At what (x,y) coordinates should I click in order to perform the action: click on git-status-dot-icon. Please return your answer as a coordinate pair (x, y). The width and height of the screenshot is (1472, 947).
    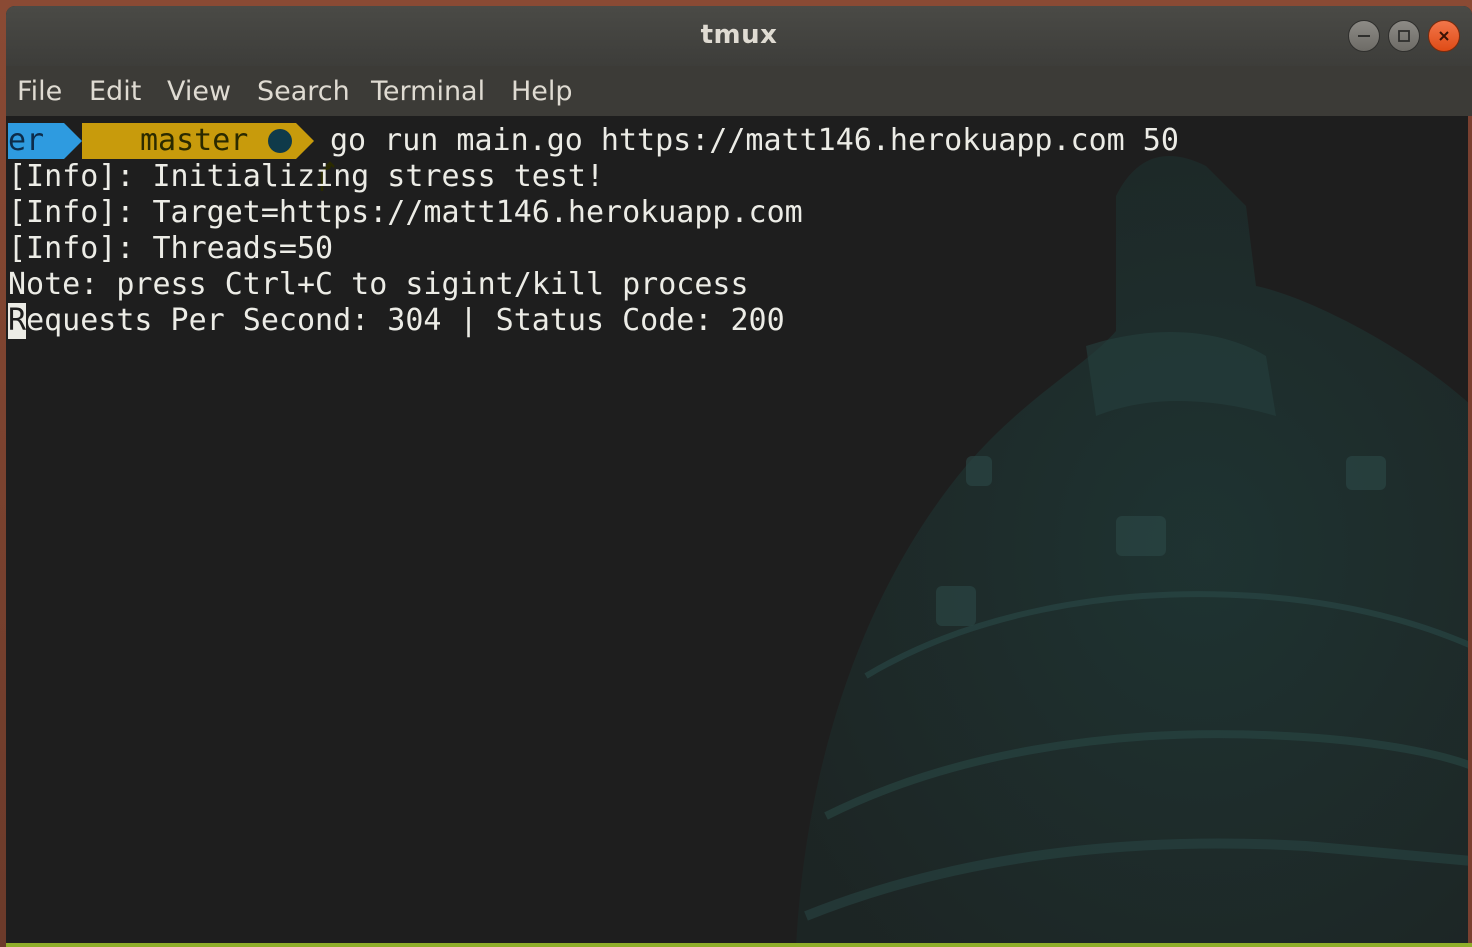
    Looking at the image, I should click on (280, 141).